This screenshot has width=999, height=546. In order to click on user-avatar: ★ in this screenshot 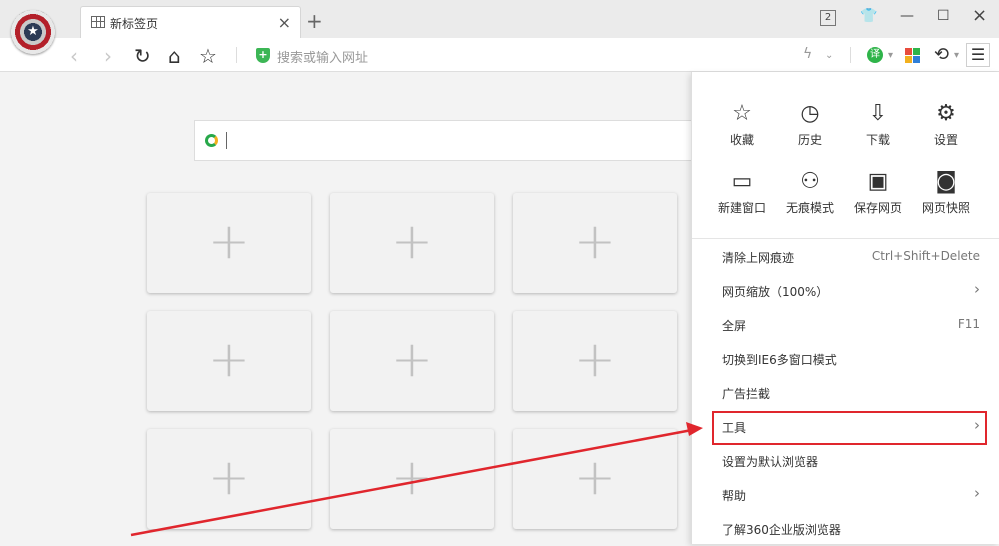, I will do `click(33, 32)`.